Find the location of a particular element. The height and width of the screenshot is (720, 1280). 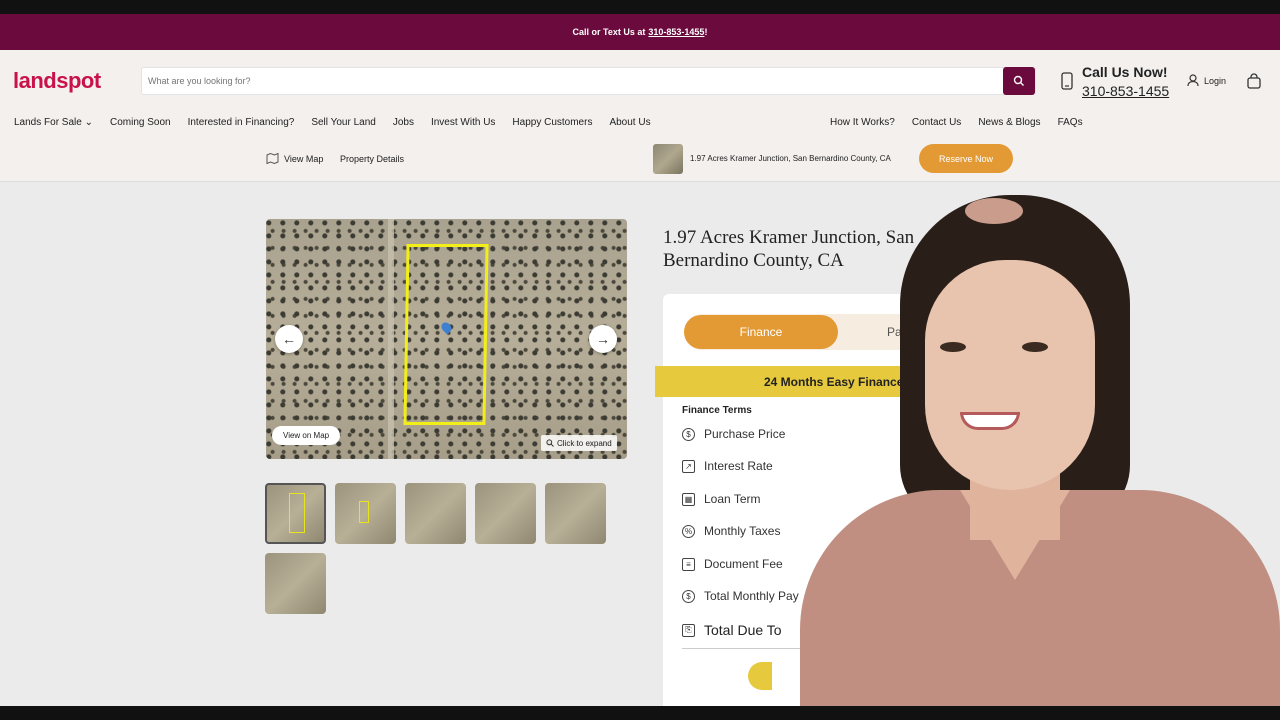

dirt-road is located at coordinates (391, 339).